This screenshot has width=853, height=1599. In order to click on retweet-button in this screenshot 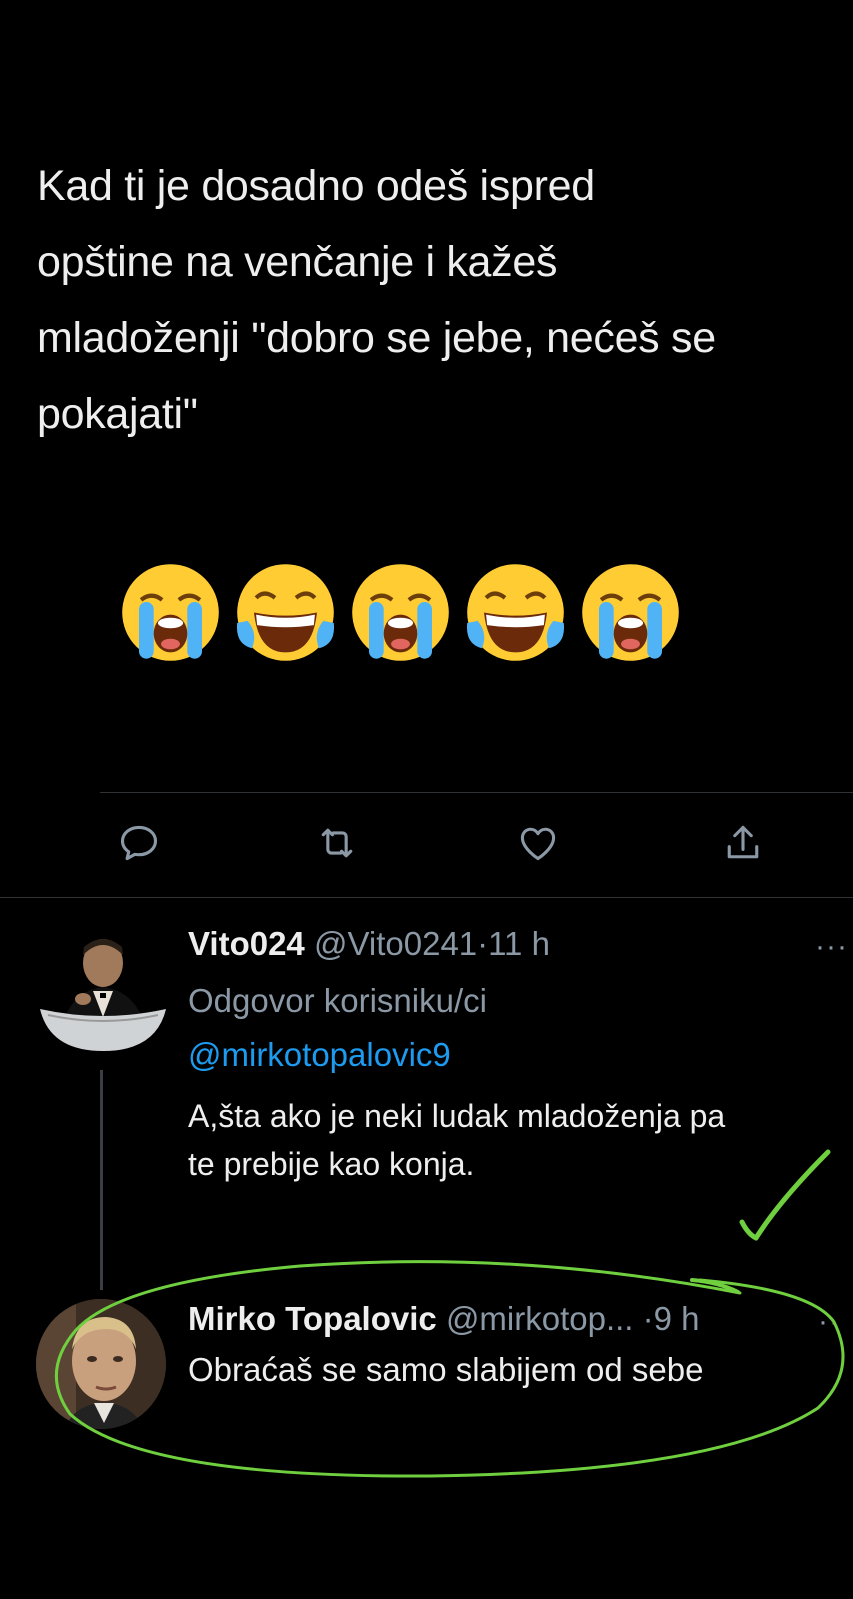, I will do `click(337, 843)`.